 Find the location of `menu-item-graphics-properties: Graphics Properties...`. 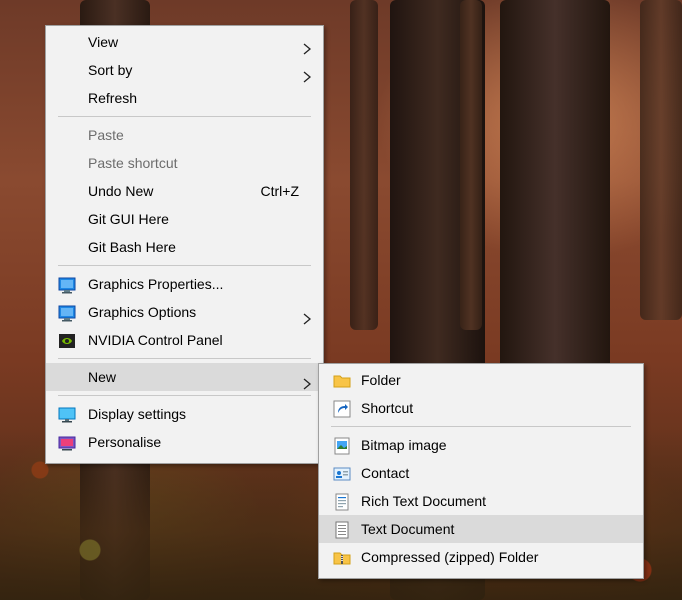

menu-item-graphics-properties: Graphics Properties... is located at coordinates (184, 284).